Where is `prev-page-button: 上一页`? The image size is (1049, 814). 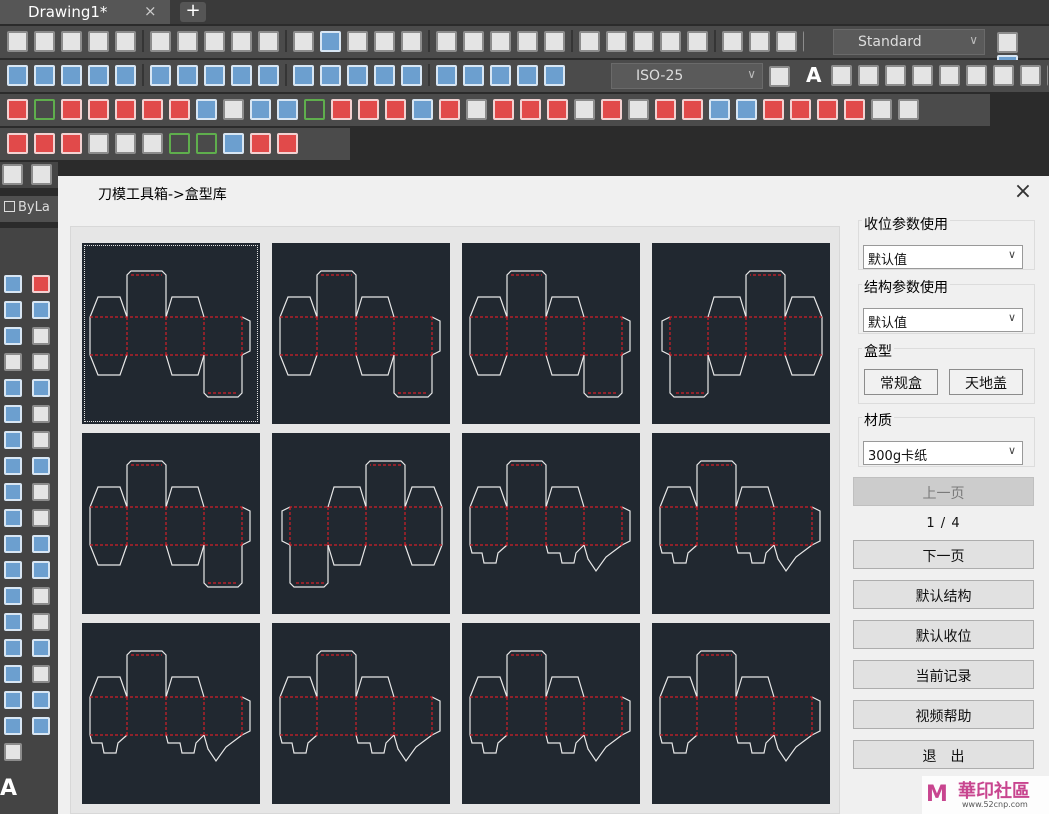
prev-page-button: 上一页 is located at coordinates (943, 491).